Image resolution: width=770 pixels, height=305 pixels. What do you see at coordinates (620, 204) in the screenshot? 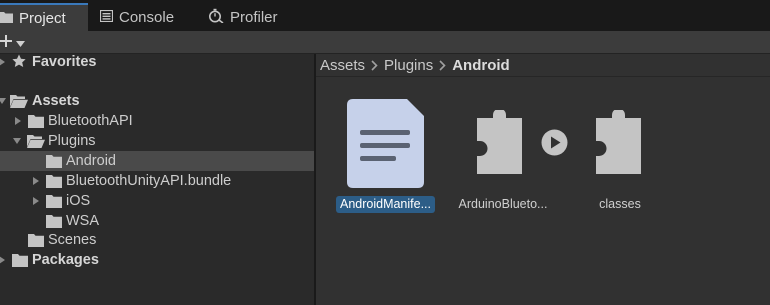
I see `asset-label: classes` at bounding box center [620, 204].